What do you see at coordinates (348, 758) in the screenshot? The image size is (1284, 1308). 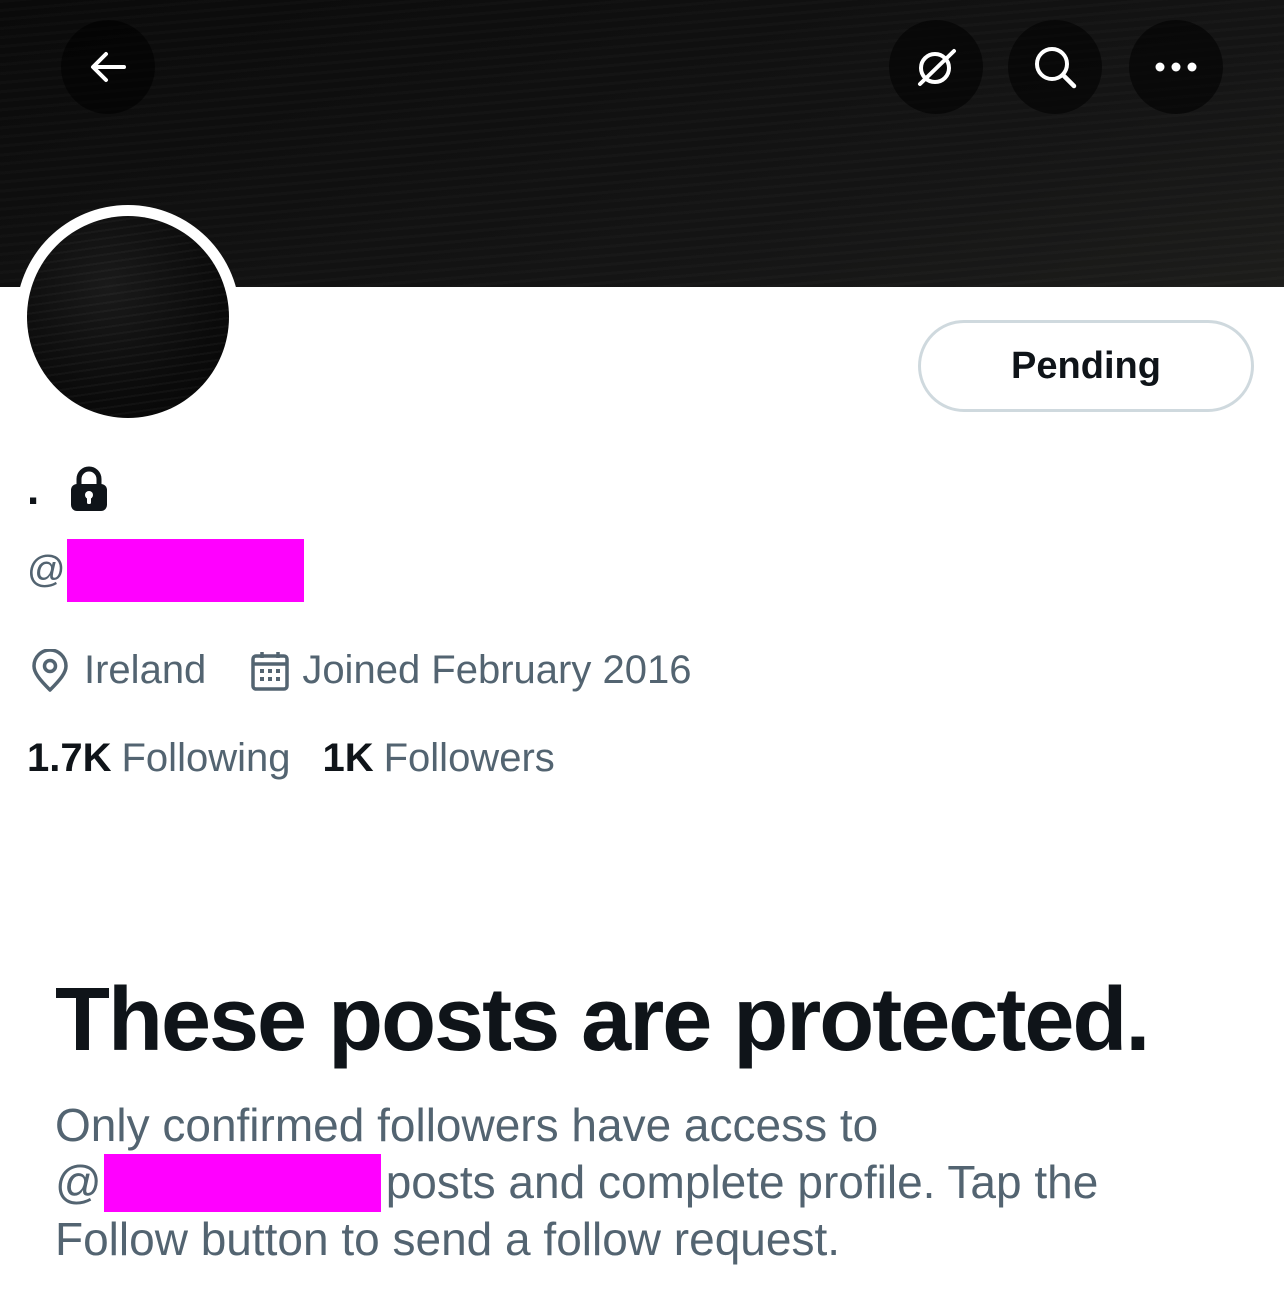 I see `followers-count: 1K` at bounding box center [348, 758].